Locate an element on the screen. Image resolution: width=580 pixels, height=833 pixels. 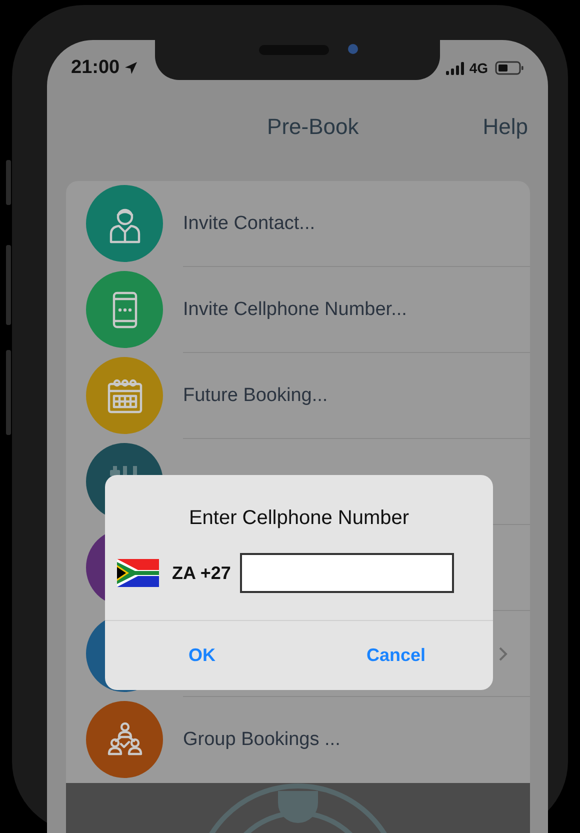
screen-title: Pre-Book is located at coordinates (313, 127).